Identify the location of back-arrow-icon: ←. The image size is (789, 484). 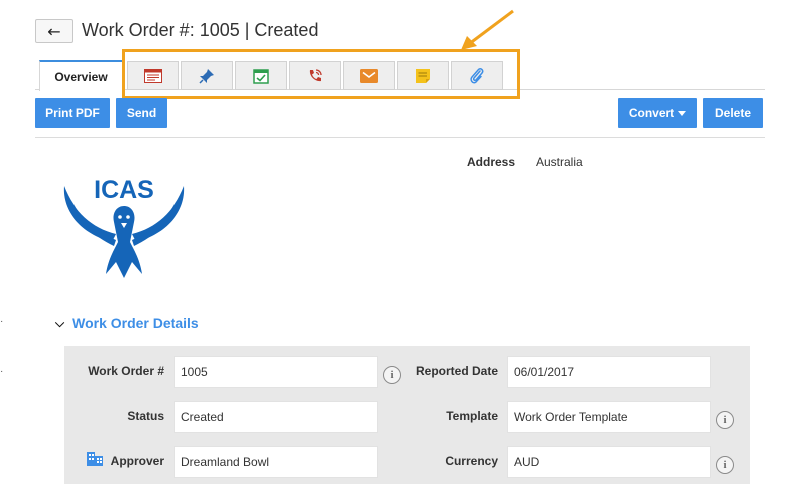
(54, 31).